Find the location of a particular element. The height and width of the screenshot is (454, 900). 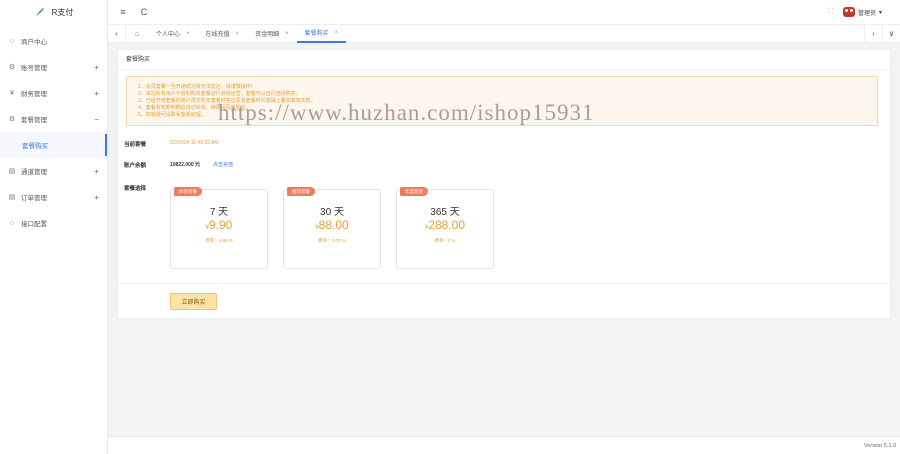

collapse-icon: − is located at coordinates (96, 119).